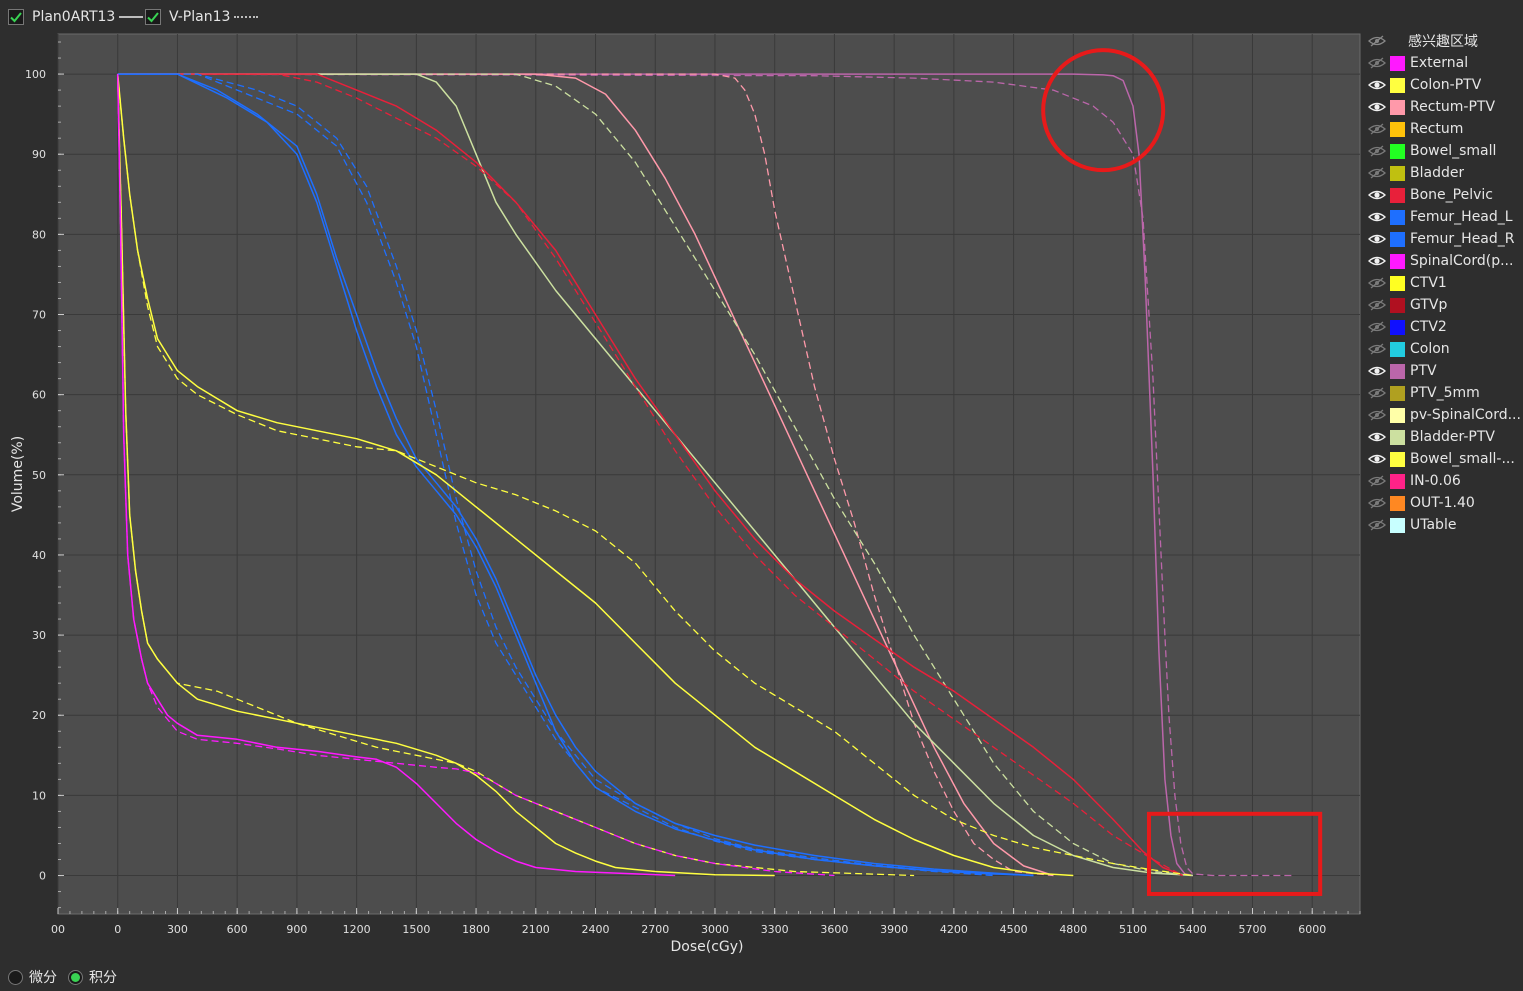 The image size is (1523, 991). I want to click on mode-differential: 微分, so click(32, 977).